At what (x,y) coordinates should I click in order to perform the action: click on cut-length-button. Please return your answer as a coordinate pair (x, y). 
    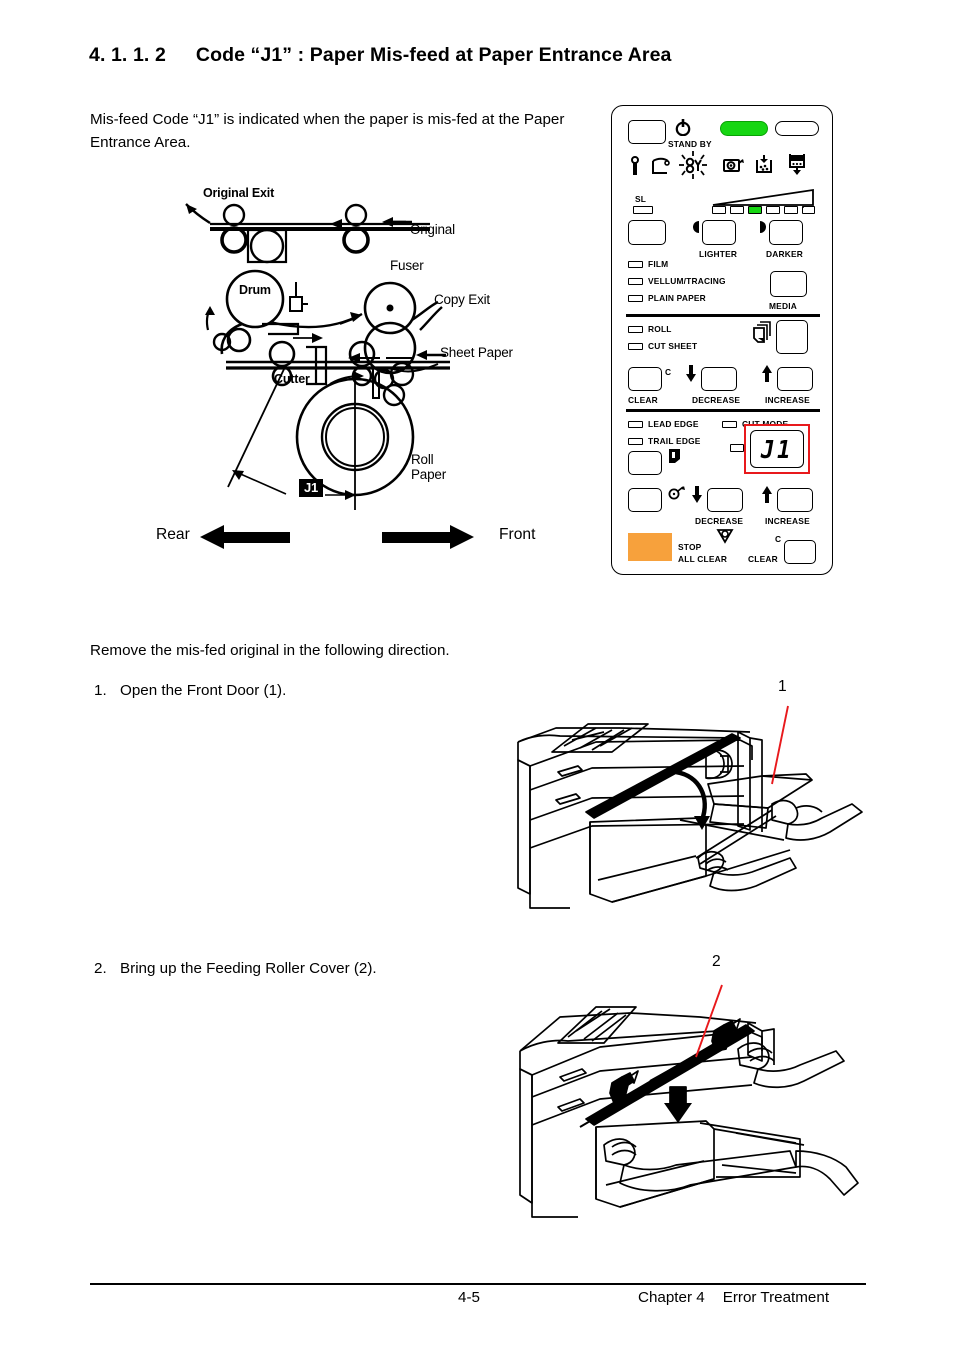
    Looking at the image, I should click on (645, 500).